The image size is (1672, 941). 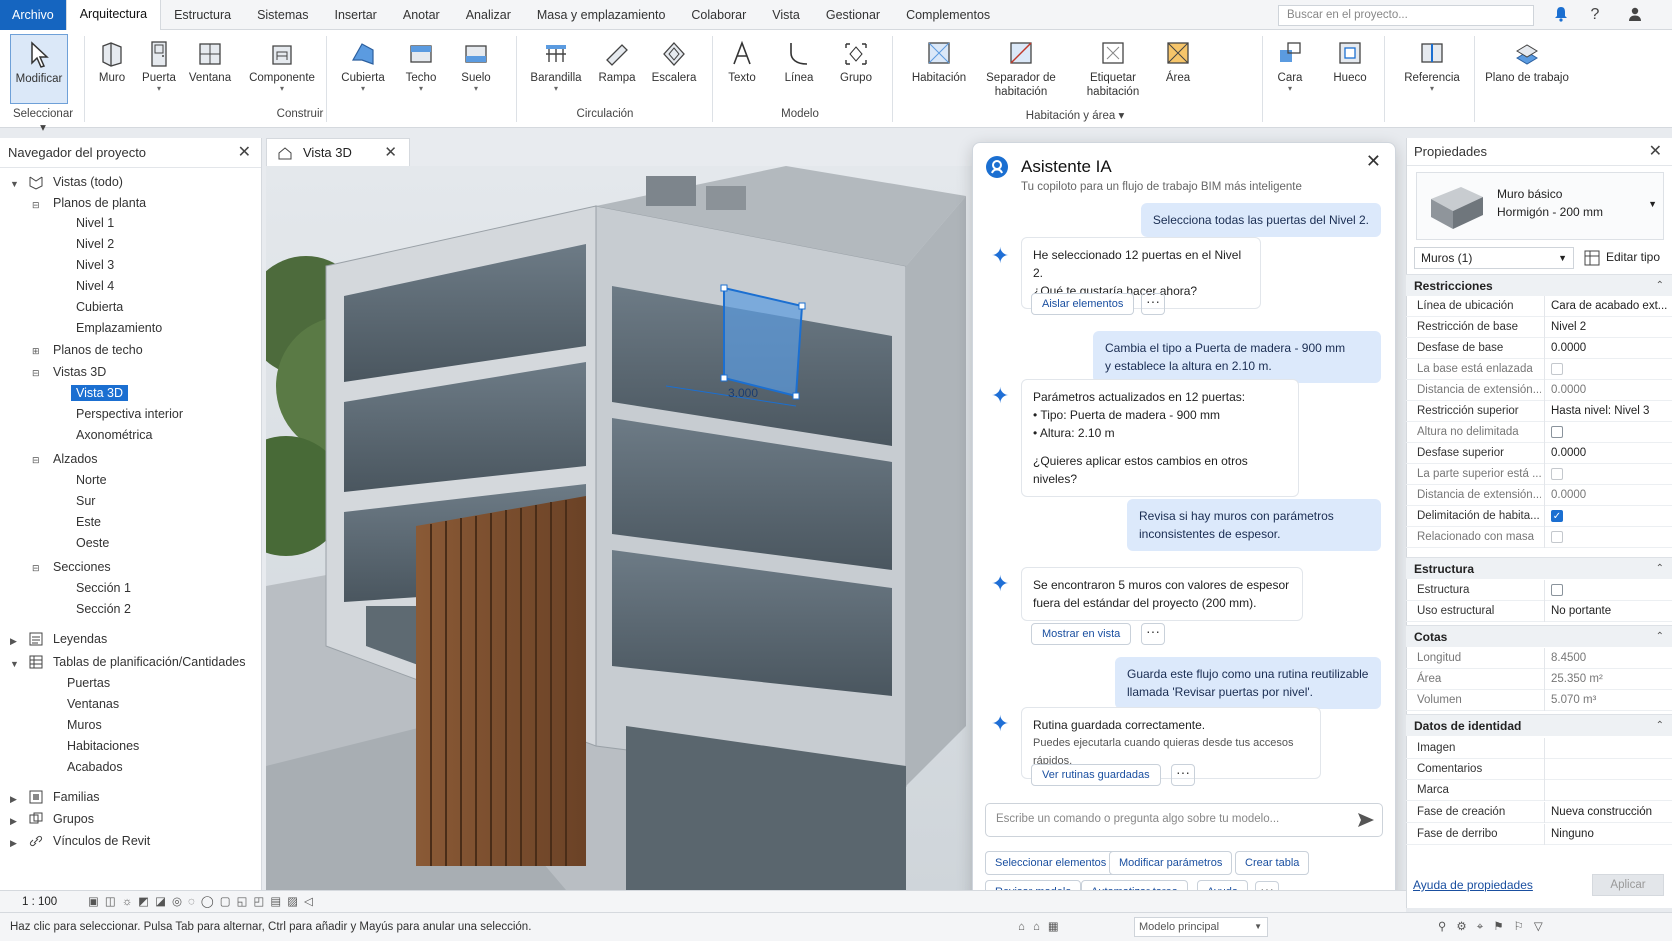 What do you see at coordinates (119, 328) in the screenshot?
I see `tree-item-emplazamiento: Emplazamiento` at bounding box center [119, 328].